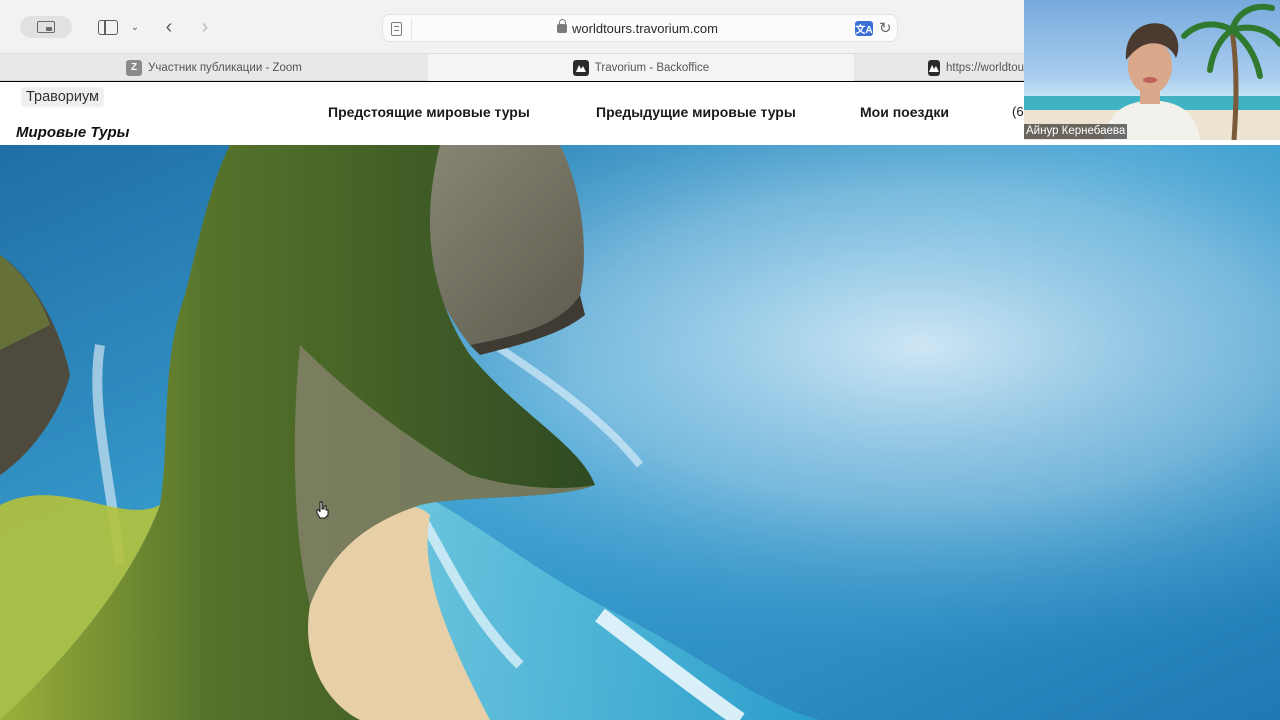  Describe the element at coordinates (1018, 111) in the screenshot. I see `nav-overflow-item: (6` at that location.